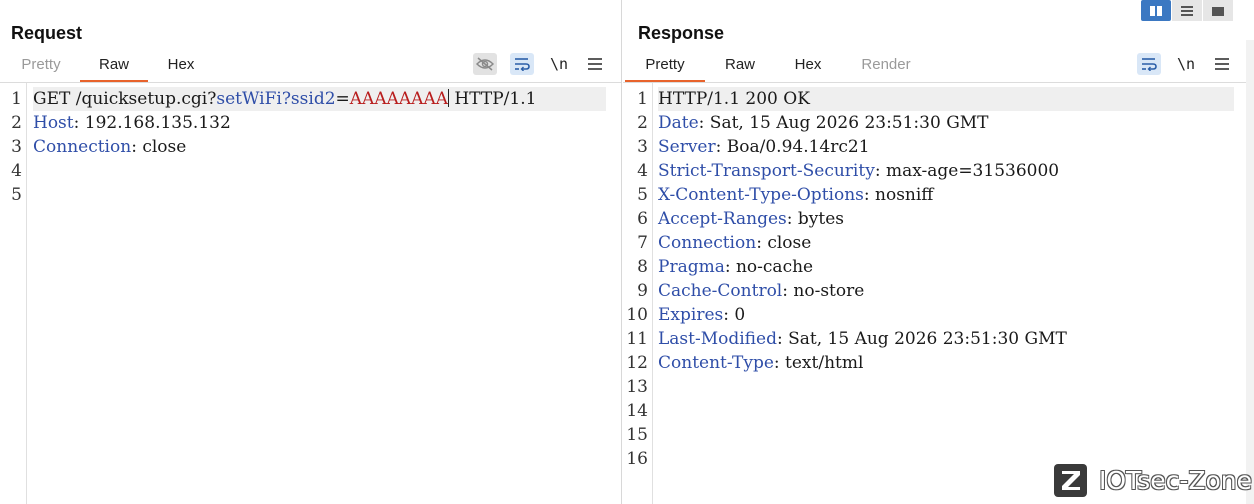 Image resolution: width=1254 pixels, height=504 pixels. I want to click on response-tab-hex: Hex, so click(808, 69).